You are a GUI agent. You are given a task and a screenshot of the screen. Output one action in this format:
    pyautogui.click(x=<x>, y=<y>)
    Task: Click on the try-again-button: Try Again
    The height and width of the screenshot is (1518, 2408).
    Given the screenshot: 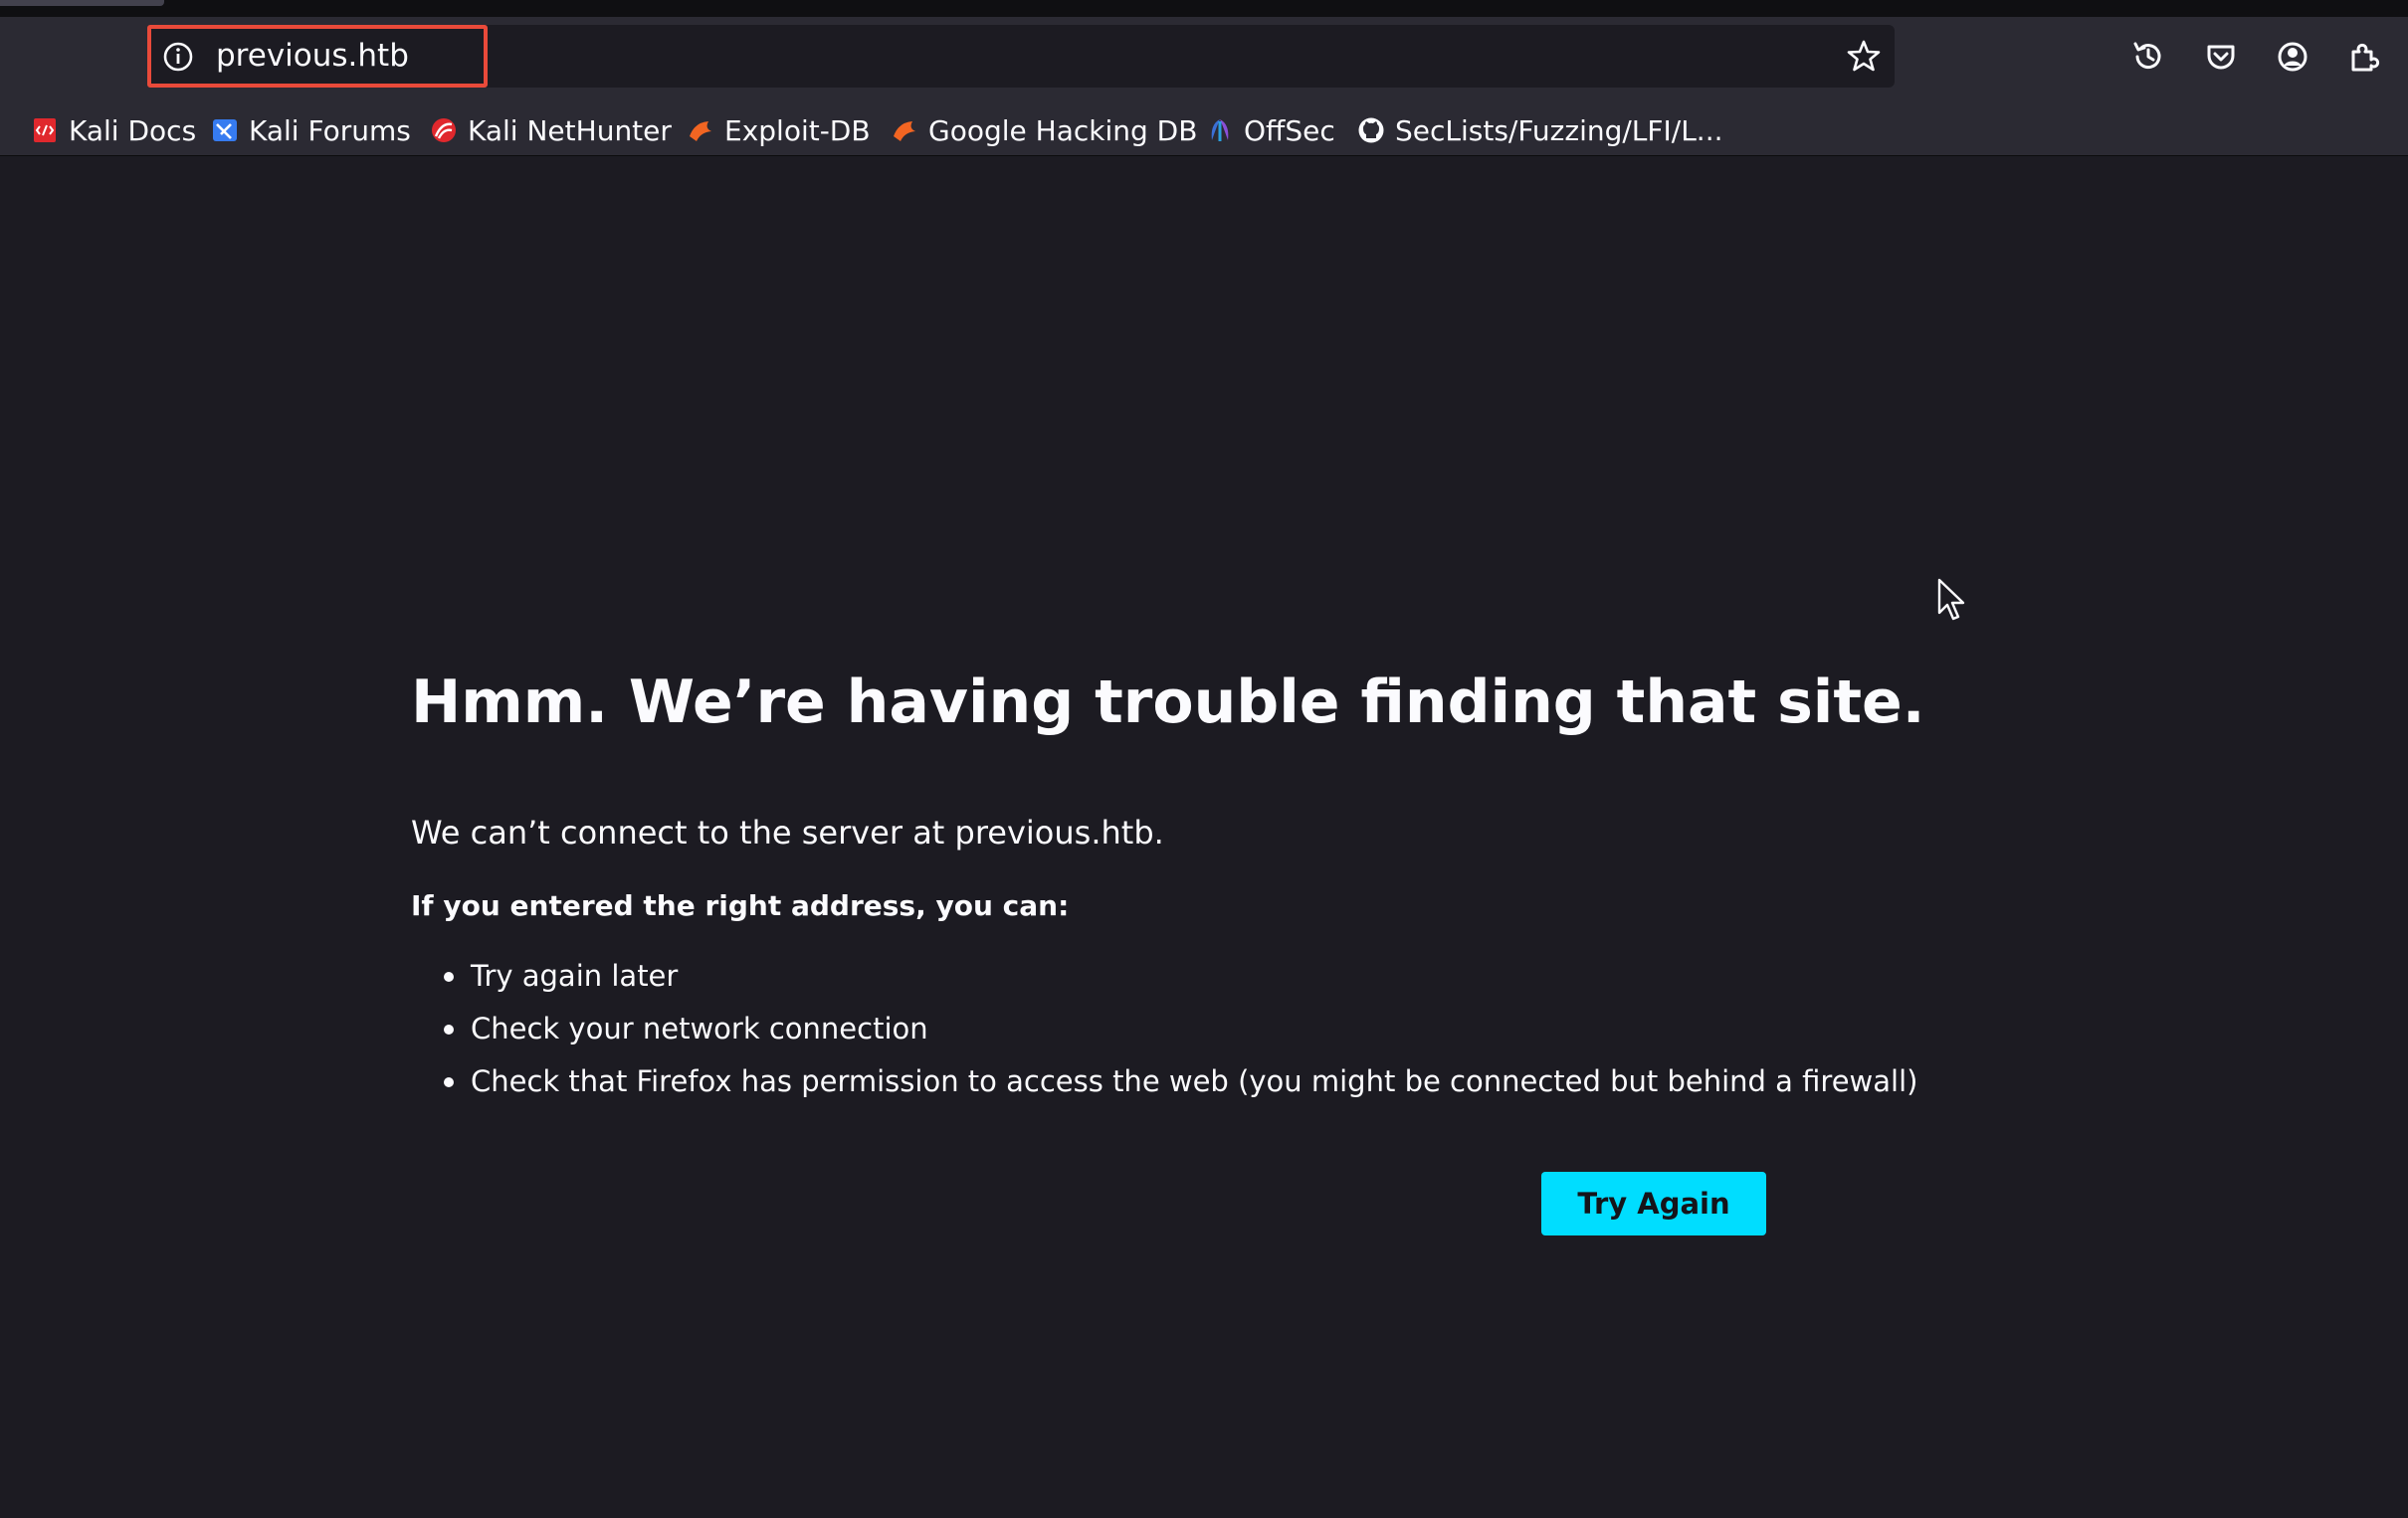 What is the action you would take?
    pyautogui.click(x=1653, y=1203)
    